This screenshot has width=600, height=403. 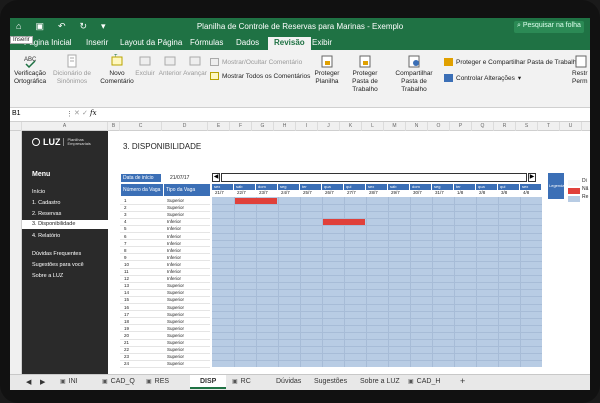 I want to click on fx-button: fx, so click(x=93, y=113).